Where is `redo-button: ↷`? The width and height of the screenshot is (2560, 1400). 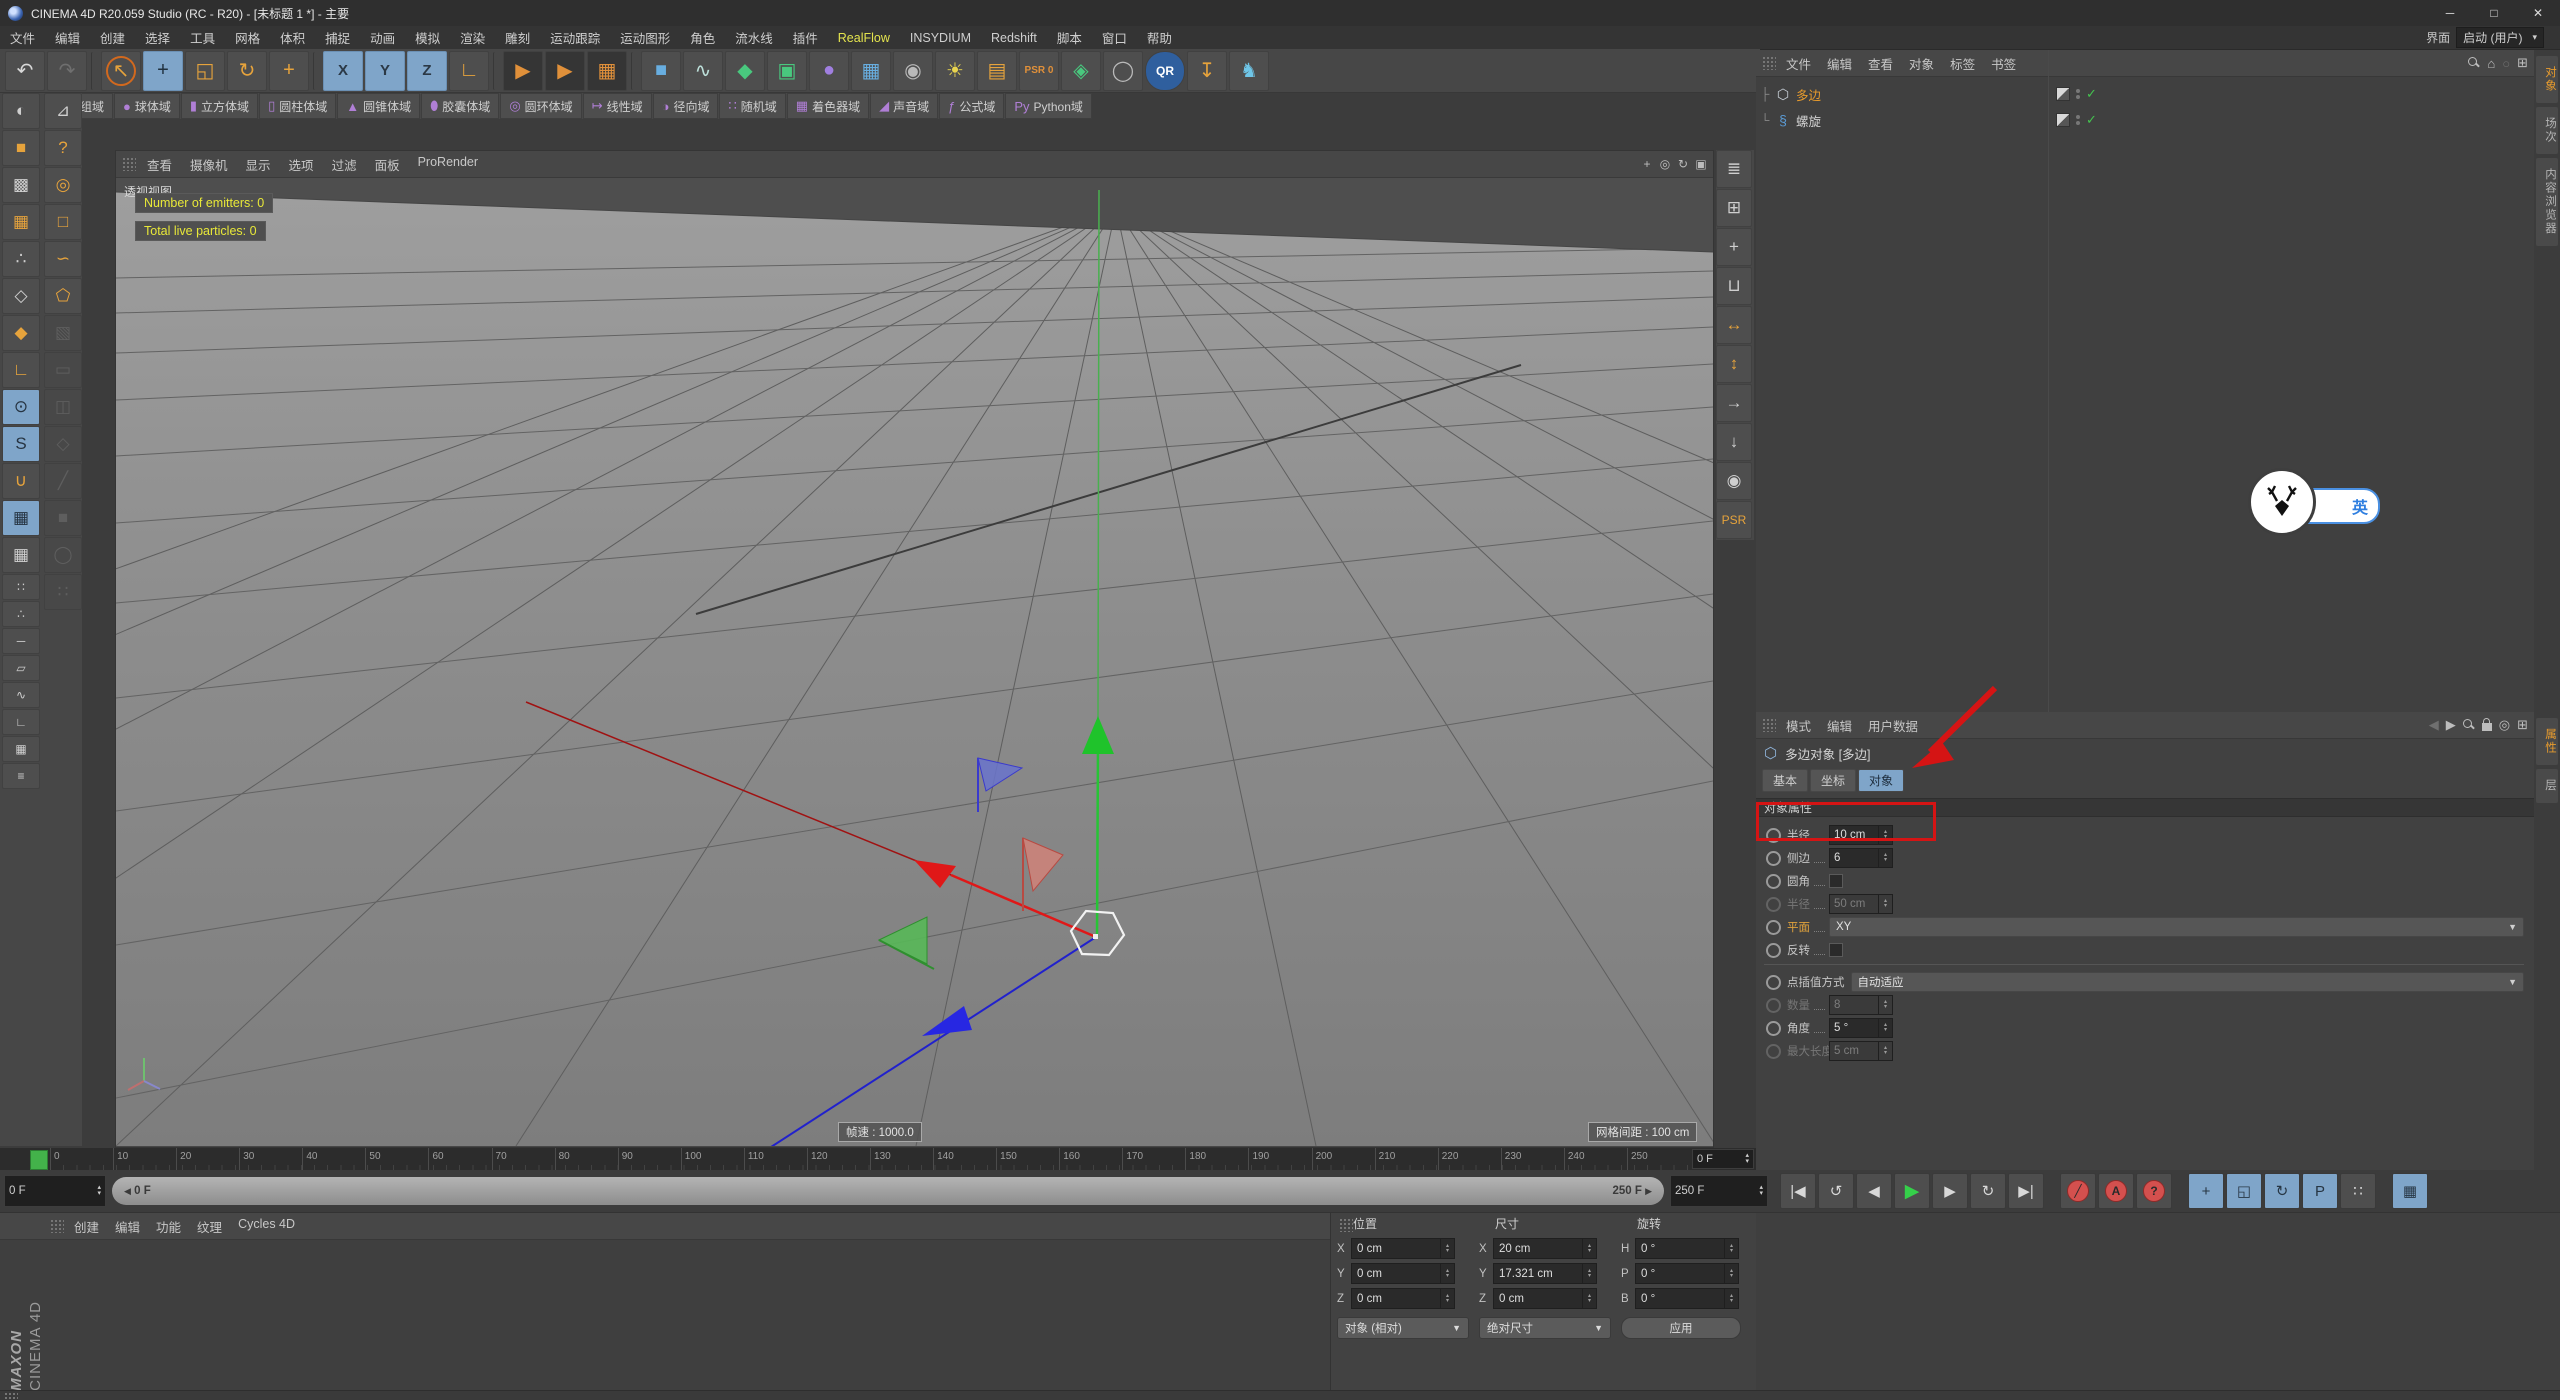 redo-button: ↷ is located at coordinates (67, 70).